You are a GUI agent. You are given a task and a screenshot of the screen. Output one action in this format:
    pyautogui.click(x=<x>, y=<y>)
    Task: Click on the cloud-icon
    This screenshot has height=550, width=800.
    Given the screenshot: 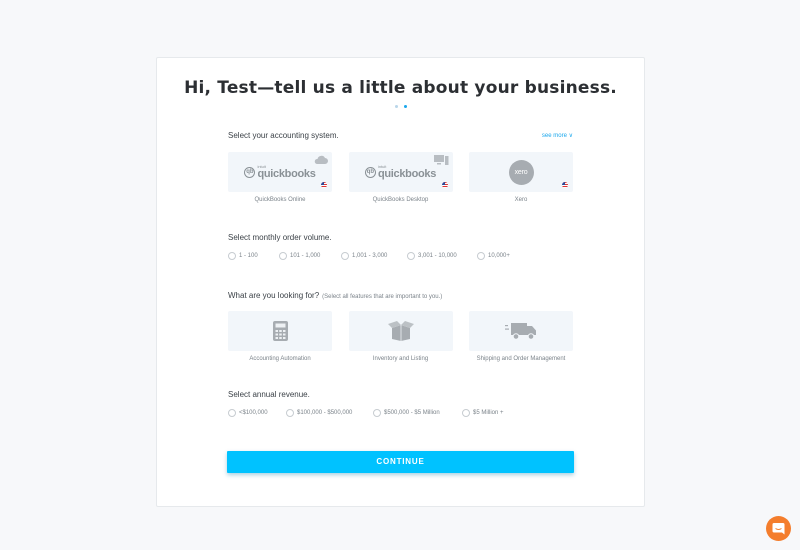 What is the action you would take?
    pyautogui.click(x=321, y=159)
    